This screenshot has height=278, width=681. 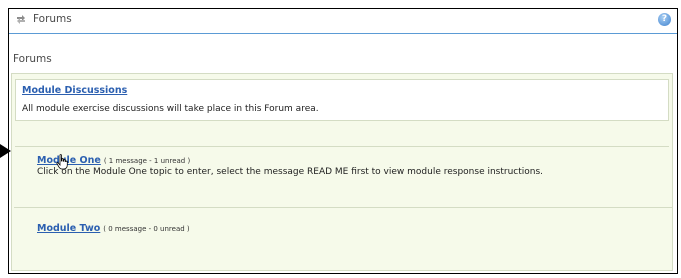 I want to click on hand-cursor-icon, so click(x=62, y=162).